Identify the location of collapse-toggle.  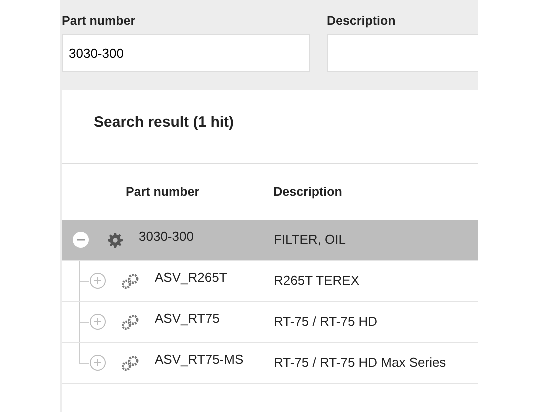
(81, 240).